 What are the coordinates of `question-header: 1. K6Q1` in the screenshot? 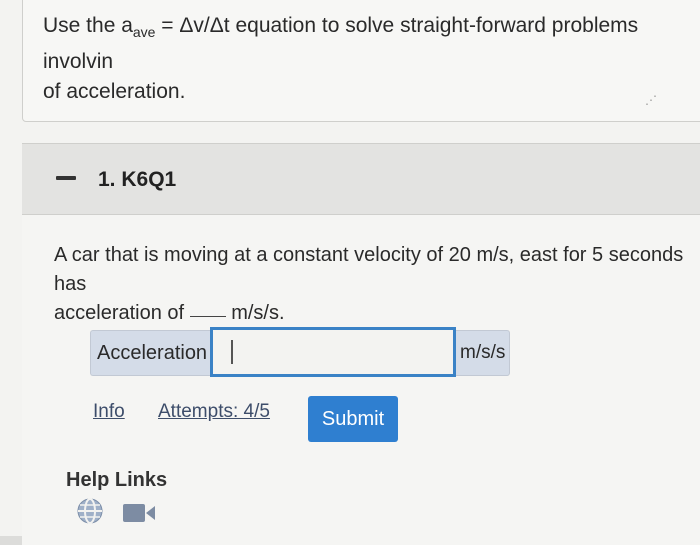 It's located at (361, 179).